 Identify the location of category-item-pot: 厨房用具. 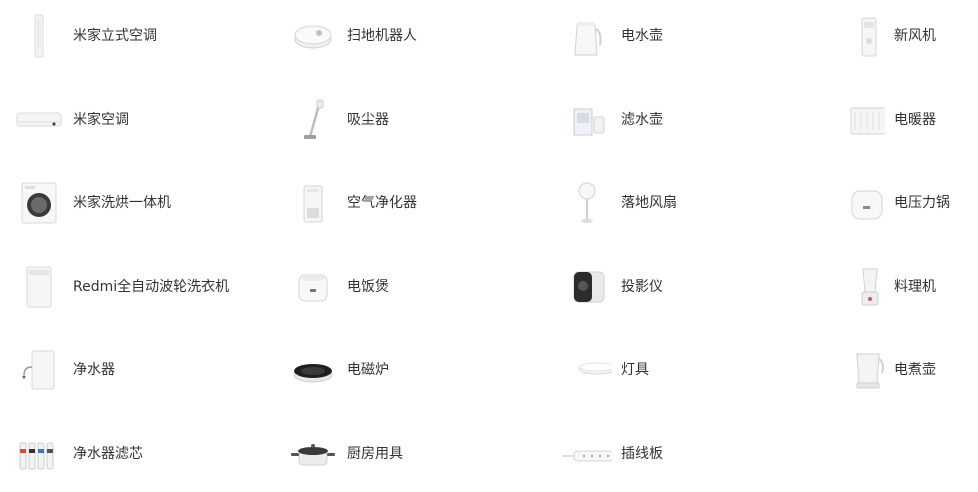
(399, 454).